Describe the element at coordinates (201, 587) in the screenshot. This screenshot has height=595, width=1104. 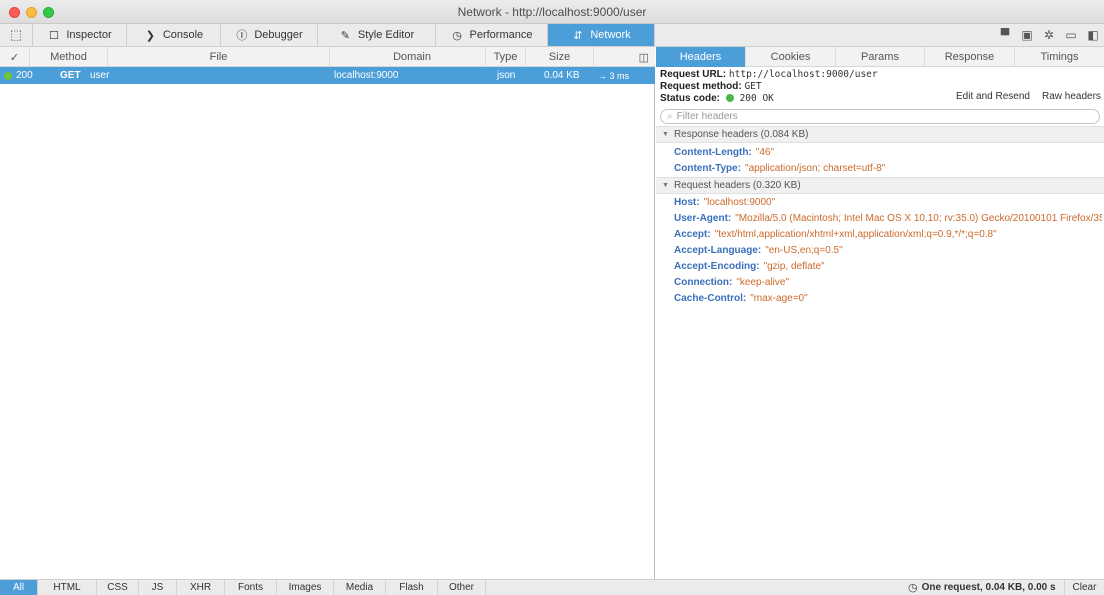
I see `filter-xhr-button: XHR` at that location.